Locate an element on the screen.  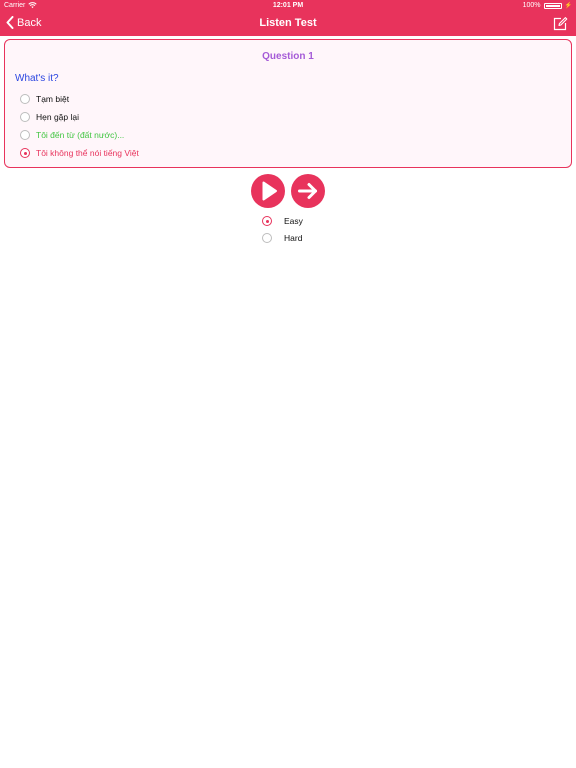
answer-option-4: Tôi không thể nói tiếng Việt is located at coordinates (79, 153).